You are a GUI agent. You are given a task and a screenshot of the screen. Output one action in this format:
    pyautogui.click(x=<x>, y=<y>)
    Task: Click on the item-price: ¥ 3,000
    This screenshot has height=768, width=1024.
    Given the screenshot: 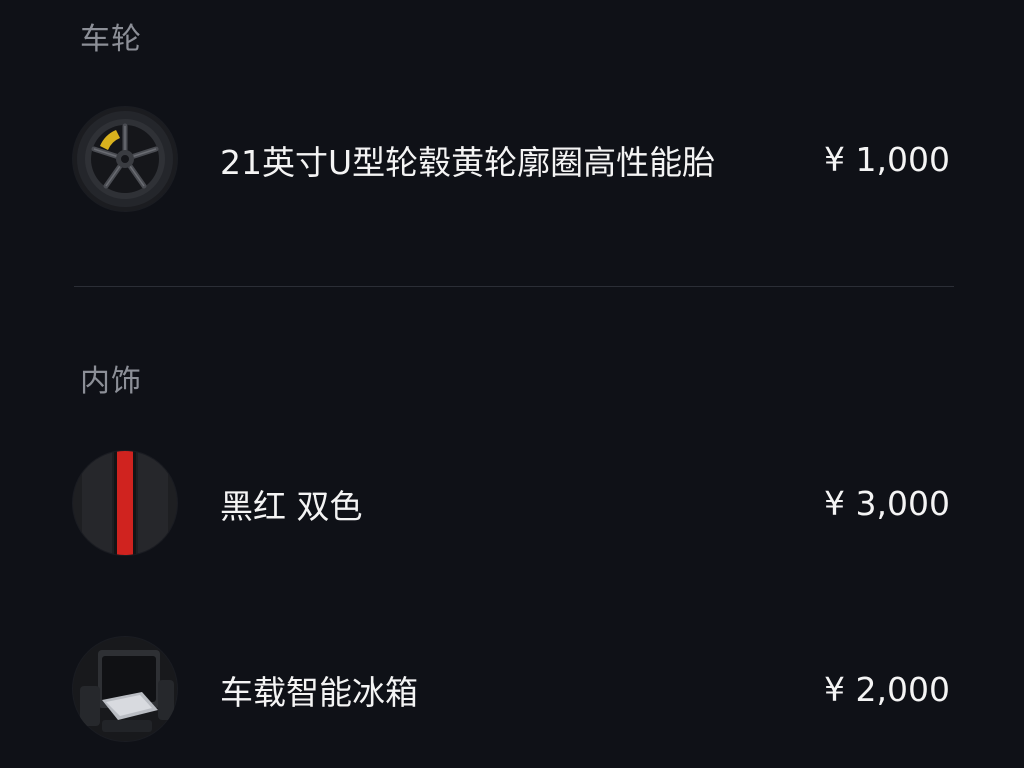 What is the action you would take?
    pyautogui.click(x=887, y=503)
    